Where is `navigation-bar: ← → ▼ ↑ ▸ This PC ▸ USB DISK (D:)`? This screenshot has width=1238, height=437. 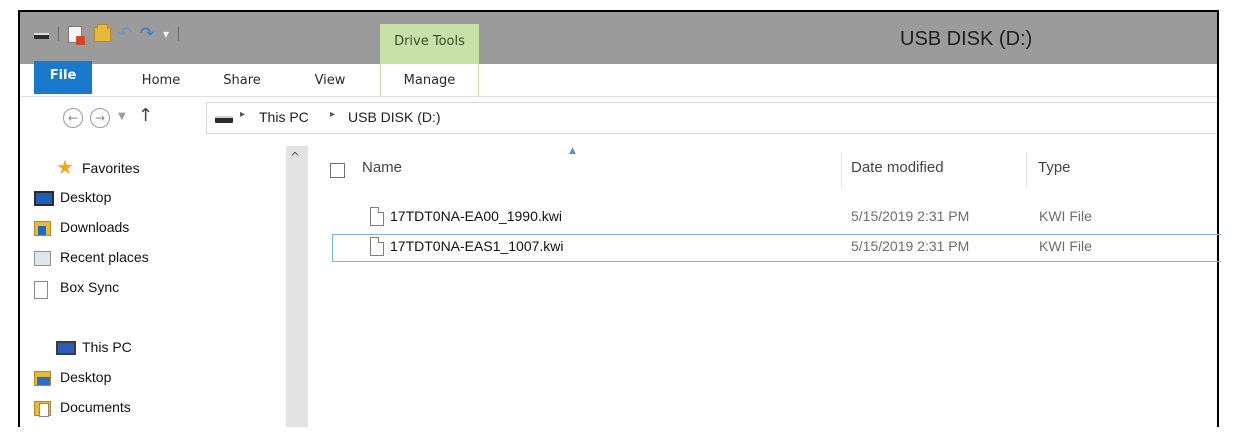
navigation-bar: ← → ▼ ↑ ▸ This PC ▸ USB DISK (D:) is located at coordinates (618, 118).